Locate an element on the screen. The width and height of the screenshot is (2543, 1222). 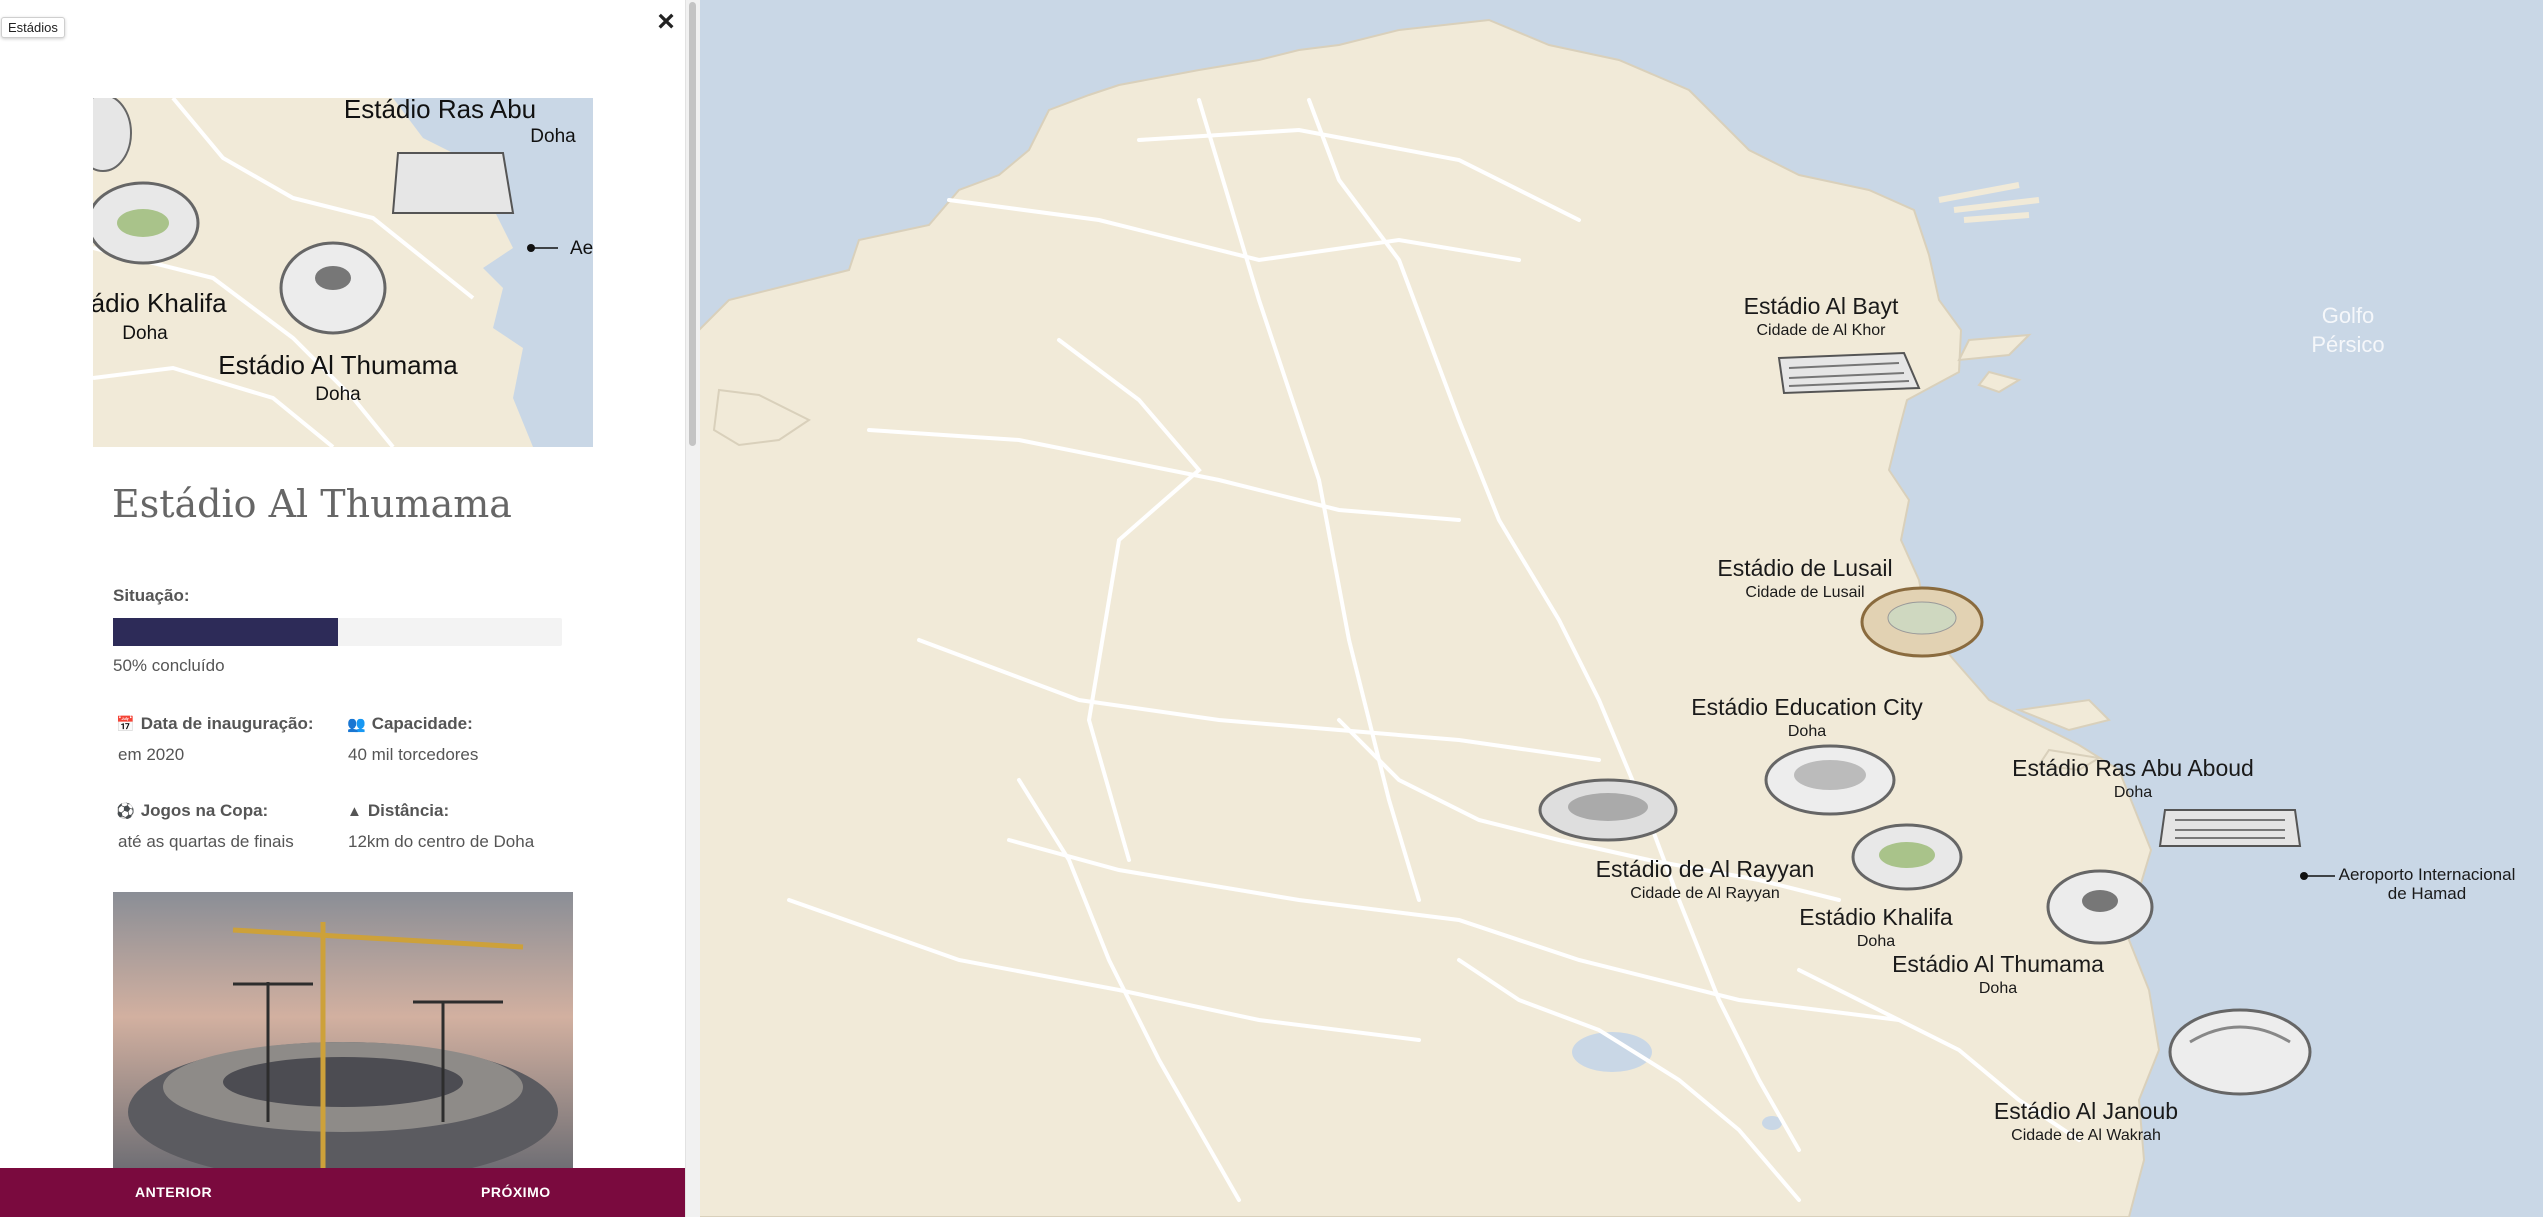
distance-label: Distância: is located at coordinates (408, 810).